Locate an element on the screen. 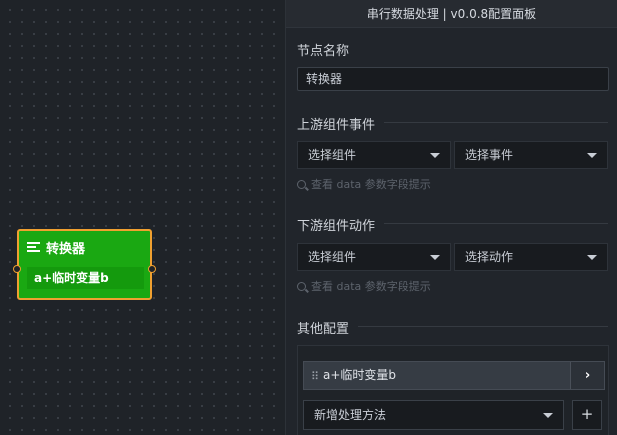  add-method-button: + is located at coordinates (587, 415).